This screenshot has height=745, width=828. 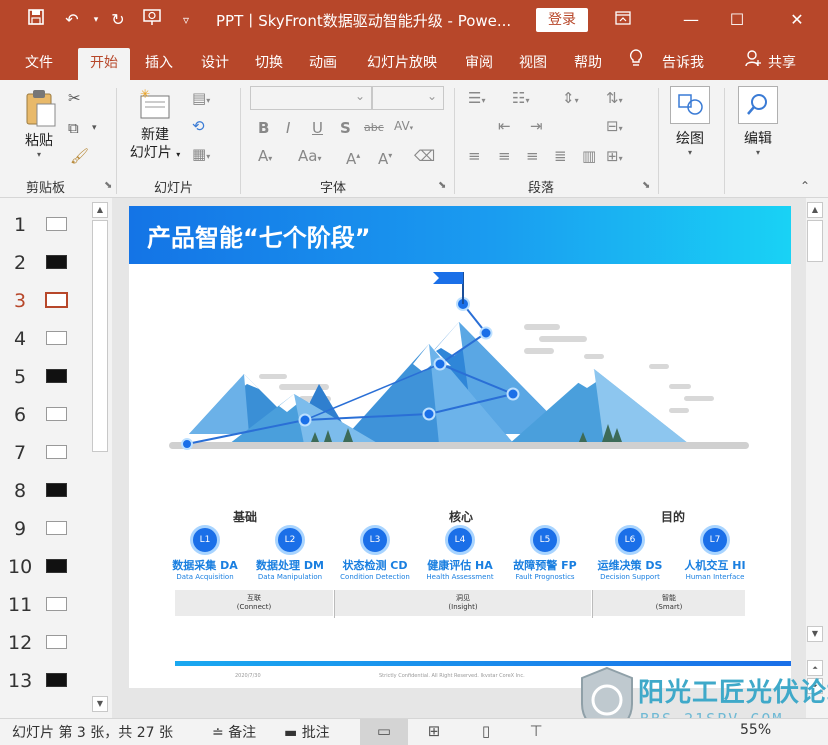 What do you see at coordinates (532, 156) in the screenshot?
I see `align-right-icon: ≡` at bounding box center [532, 156].